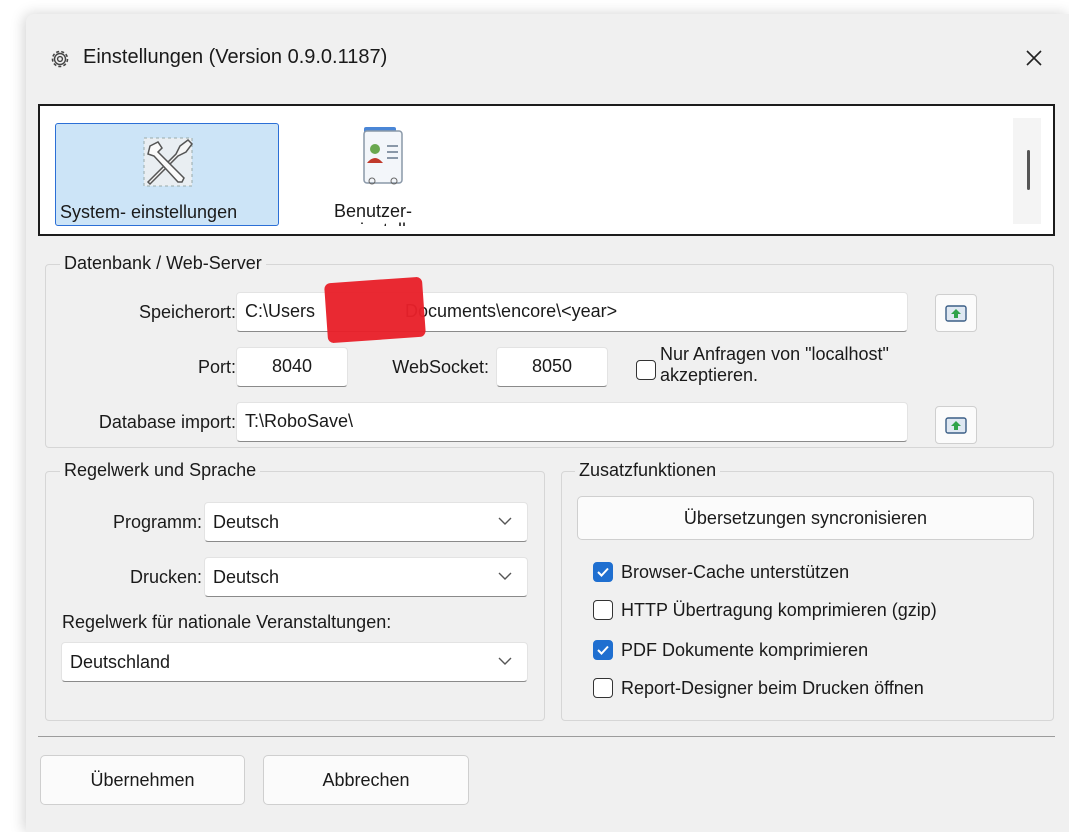 The height and width of the screenshot is (832, 1069). I want to click on http-gzip-label: HTTP Übertragung komprimieren (gzip), so click(779, 610).